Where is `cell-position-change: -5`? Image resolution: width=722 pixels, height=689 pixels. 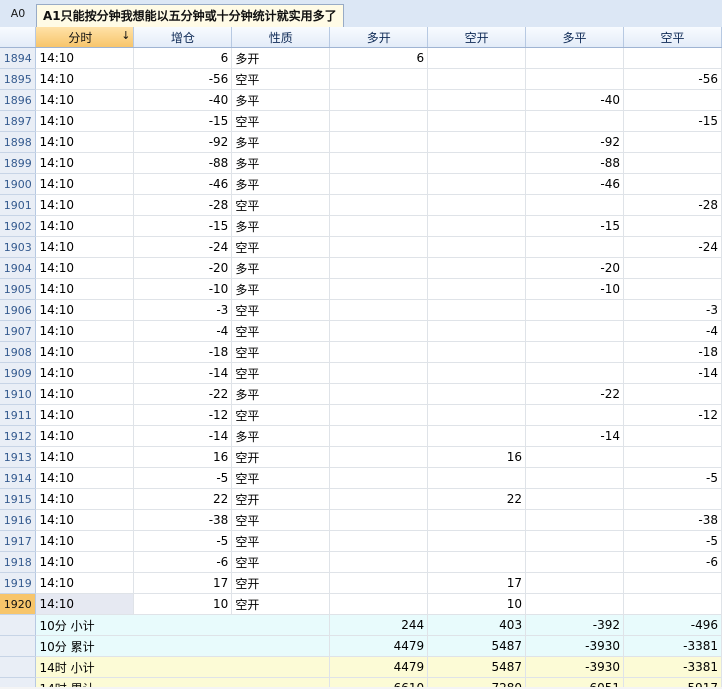 cell-position-change: -5 is located at coordinates (183, 478).